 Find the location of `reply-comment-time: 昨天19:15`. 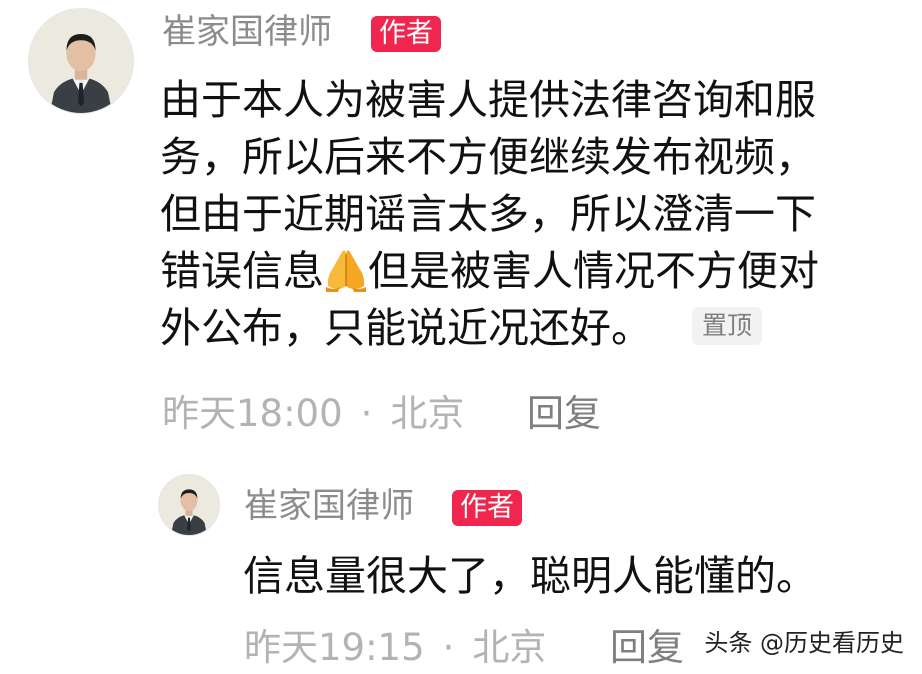

reply-comment-time: 昨天19:15 is located at coordinates (334, 647).